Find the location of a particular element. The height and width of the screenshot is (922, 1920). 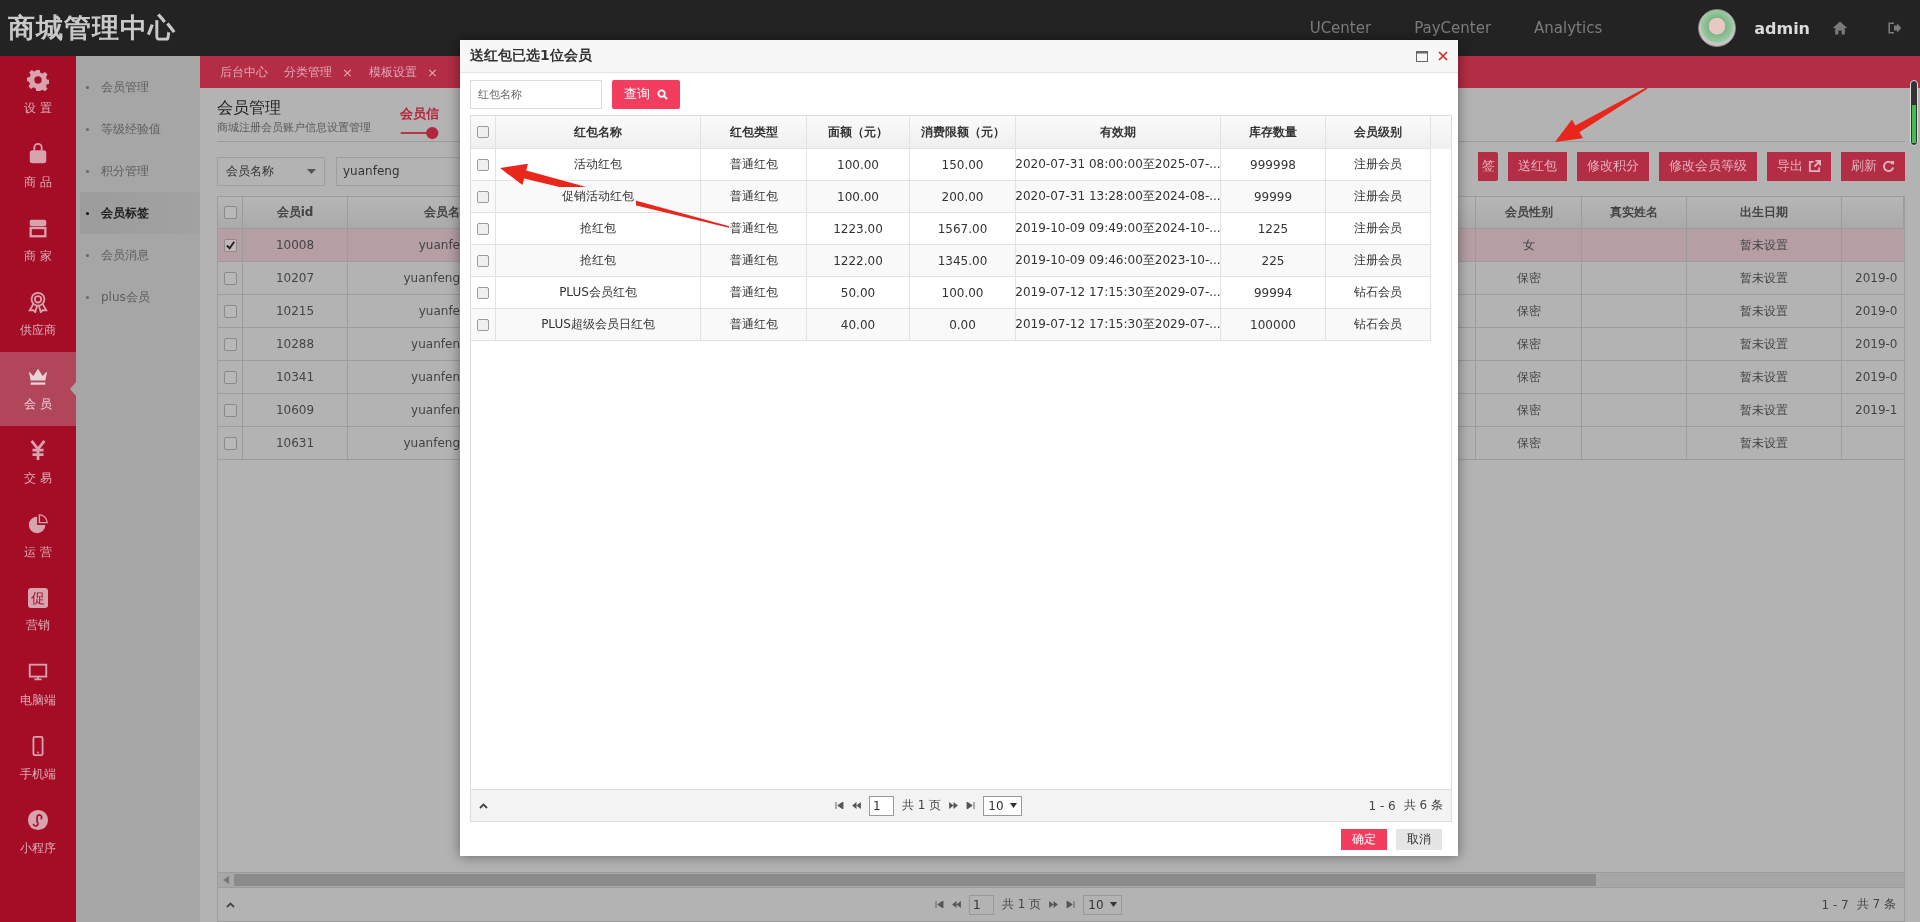

table-cell: 200.00 is located at coordinates (963, 197).